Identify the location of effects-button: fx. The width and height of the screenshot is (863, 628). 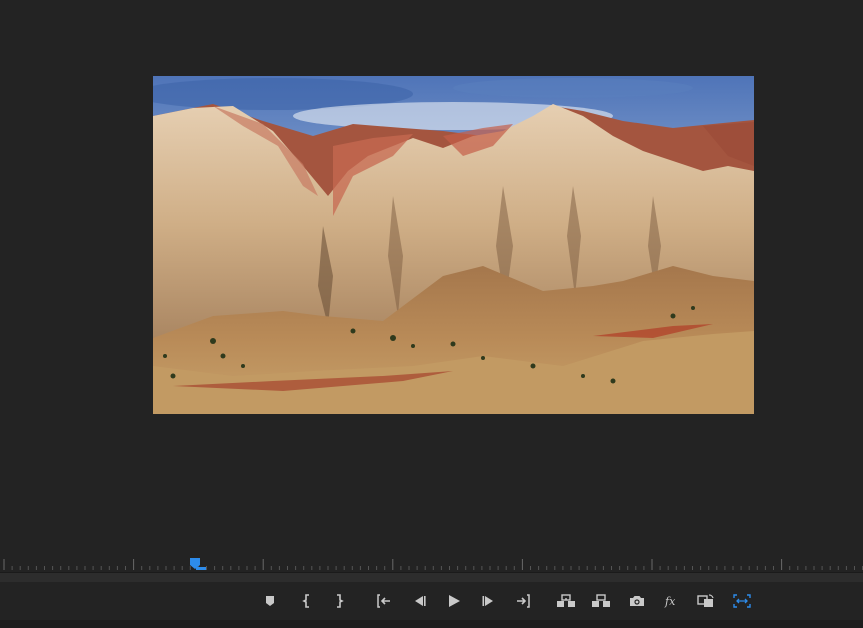
(671, 601).